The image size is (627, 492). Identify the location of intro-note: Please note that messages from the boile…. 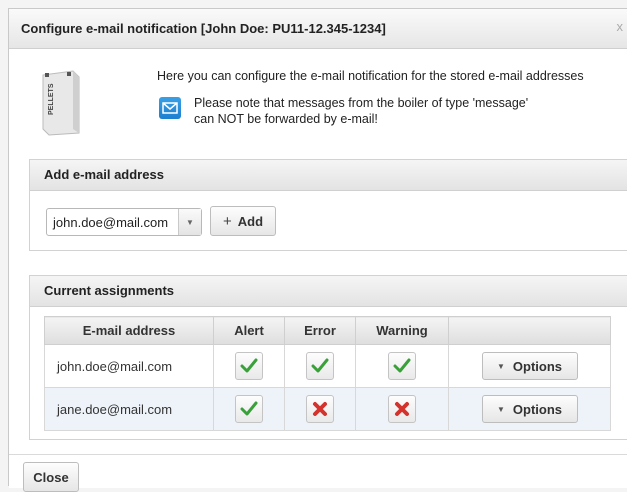
(361, 111).